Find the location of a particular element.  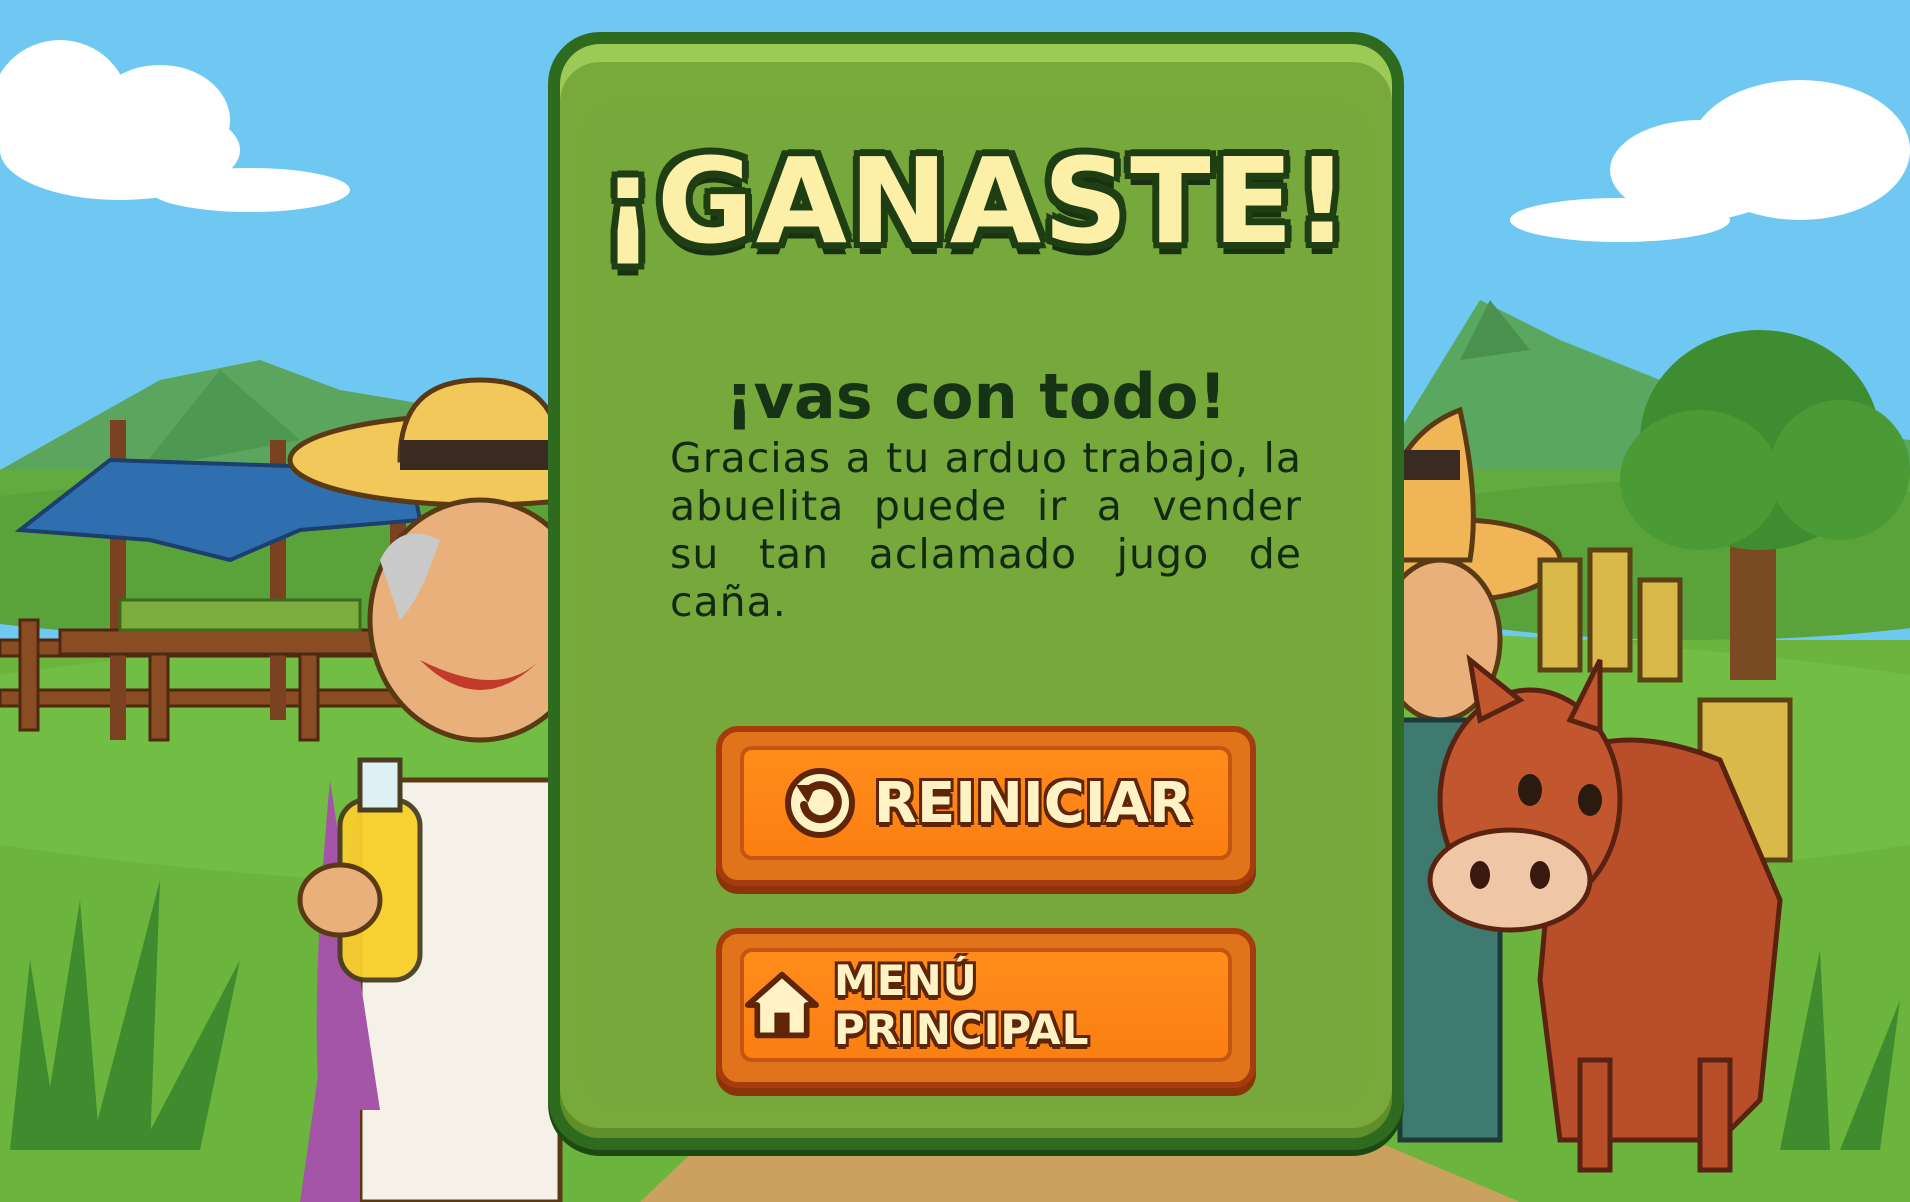

restart-button: REINICIAR is located at coordinates (986, 806).